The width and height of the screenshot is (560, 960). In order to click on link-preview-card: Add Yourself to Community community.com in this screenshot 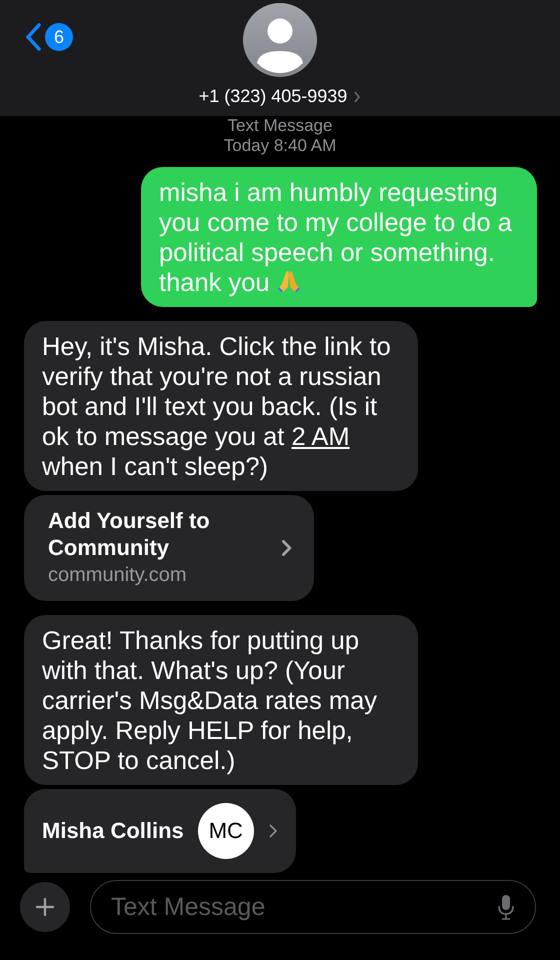, I will do `click(169, 548)`.